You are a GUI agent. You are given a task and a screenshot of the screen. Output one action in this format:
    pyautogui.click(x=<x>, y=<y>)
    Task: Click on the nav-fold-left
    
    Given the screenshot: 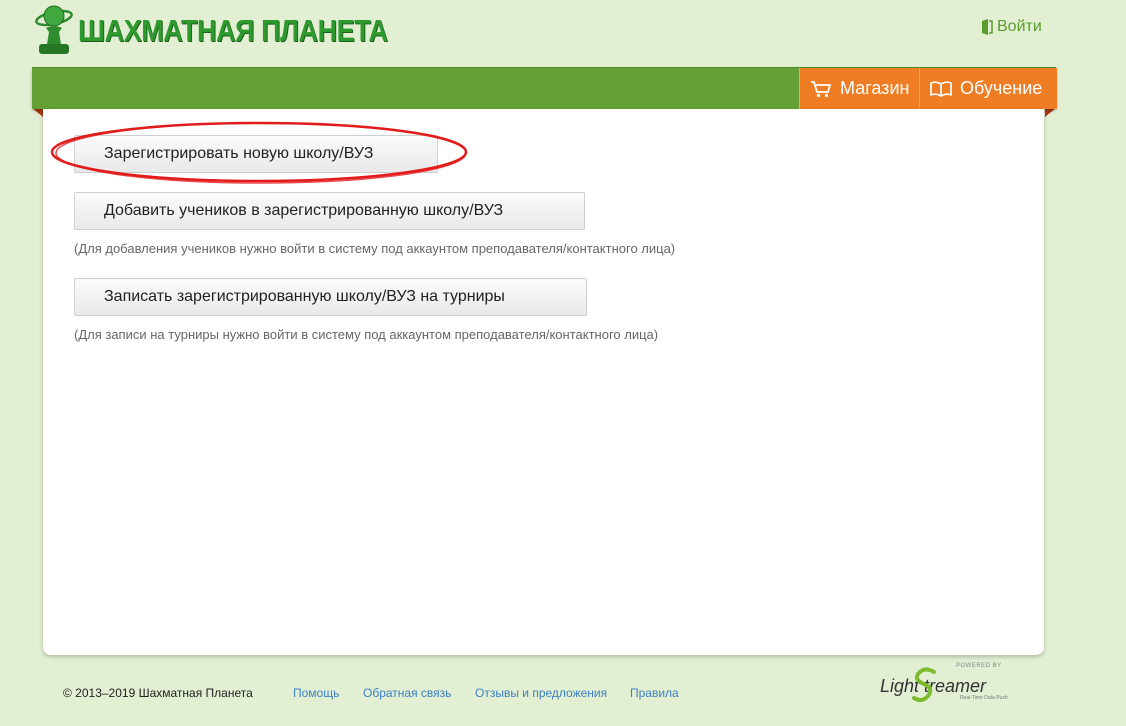 What is the action you would take?
    pyautogui.click(x=37, y=112)
    